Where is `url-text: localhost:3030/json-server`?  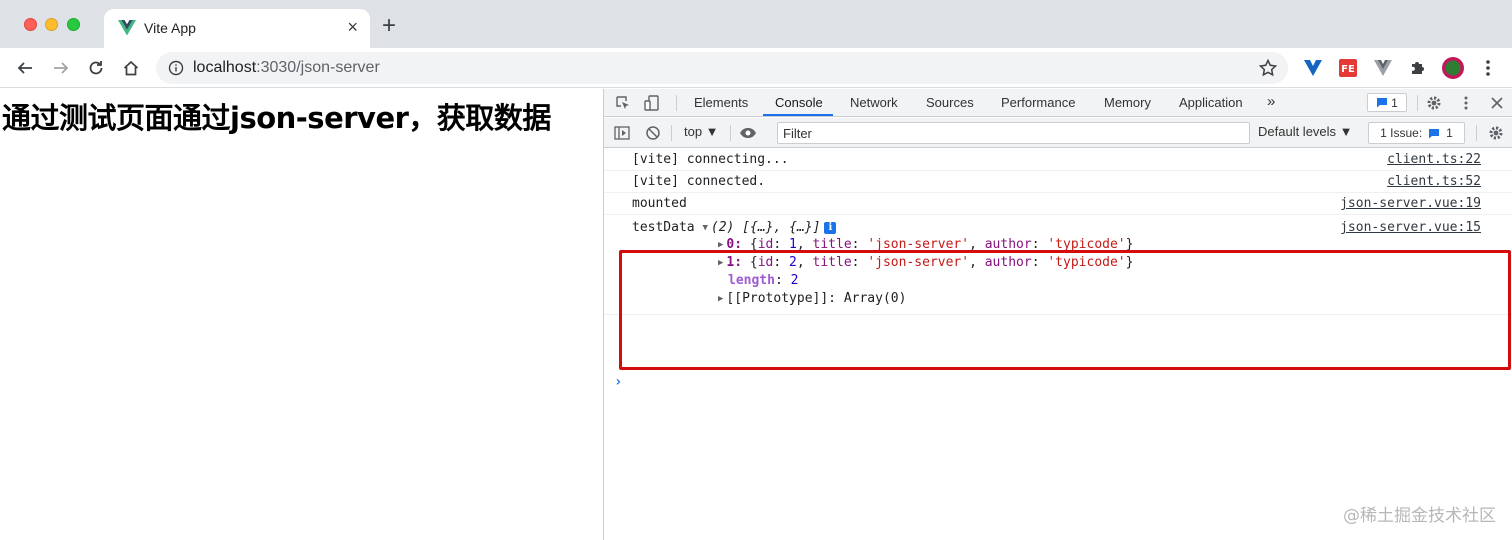
url-text: localhost:3030/json-server is located at coordinates (286, 68).